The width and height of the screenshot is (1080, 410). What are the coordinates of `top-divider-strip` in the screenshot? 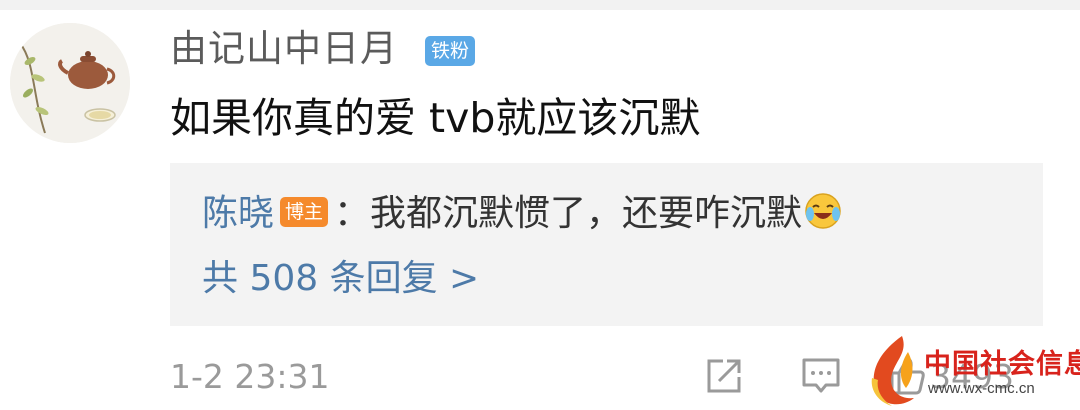 It's located at (540, 5).